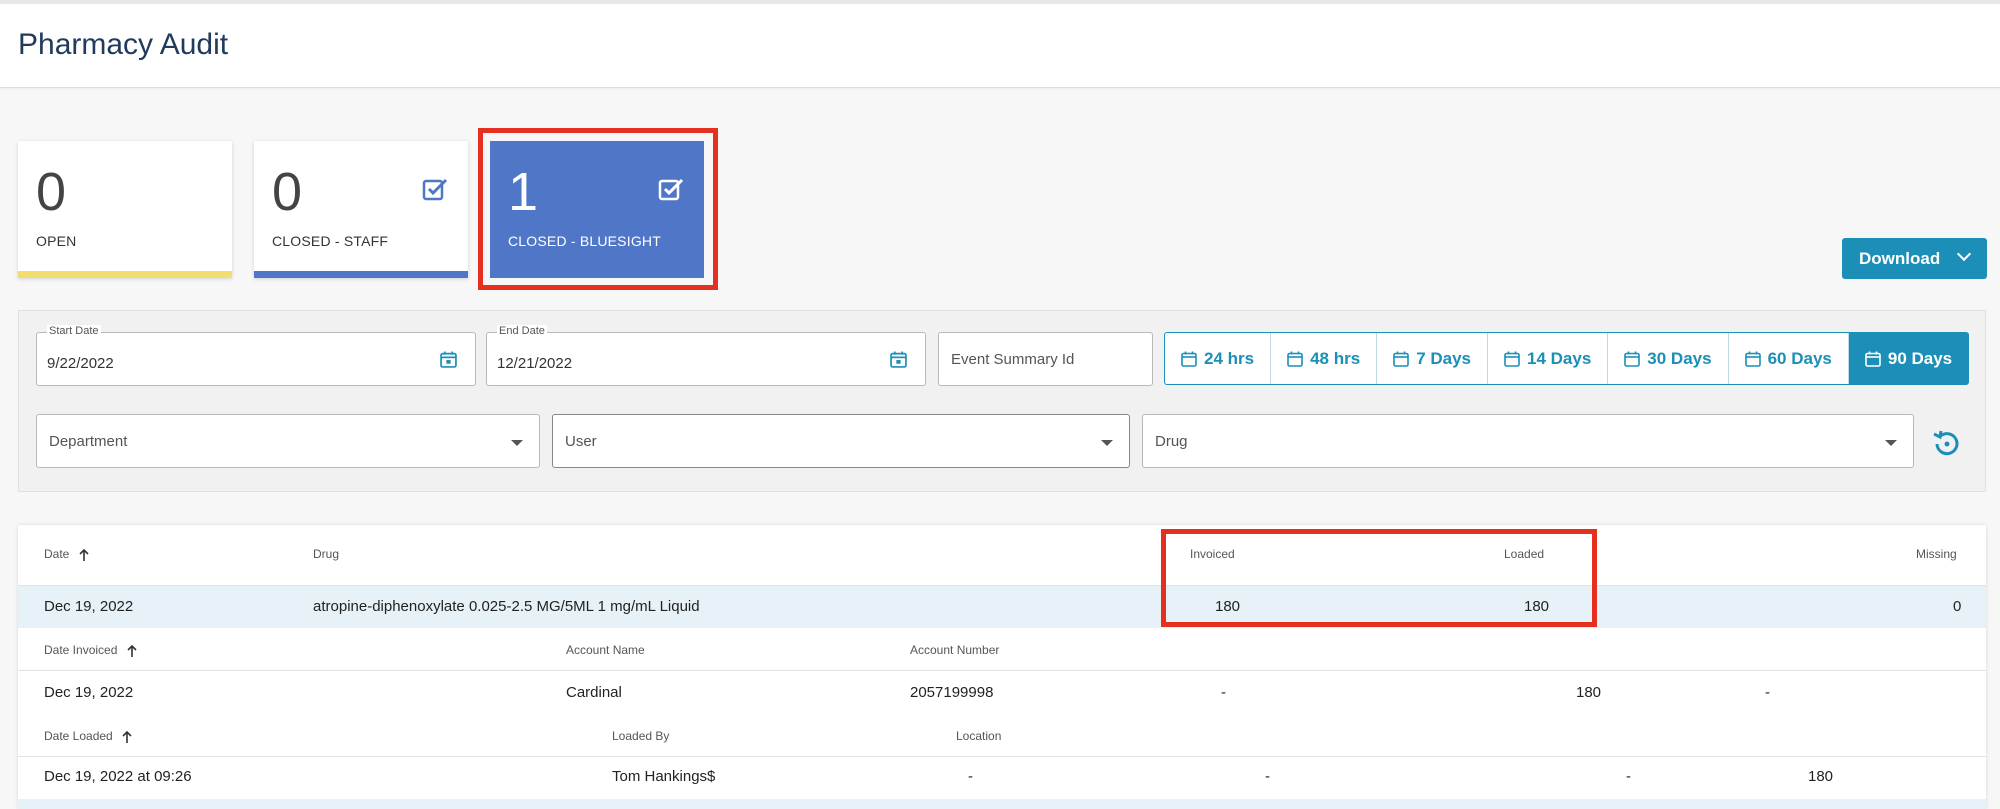 This screenshot has height=809, width=2000. Describe the element at coordinates (1229, 358) in the screenshot. I see `range-label: 24 hrs` at that location.